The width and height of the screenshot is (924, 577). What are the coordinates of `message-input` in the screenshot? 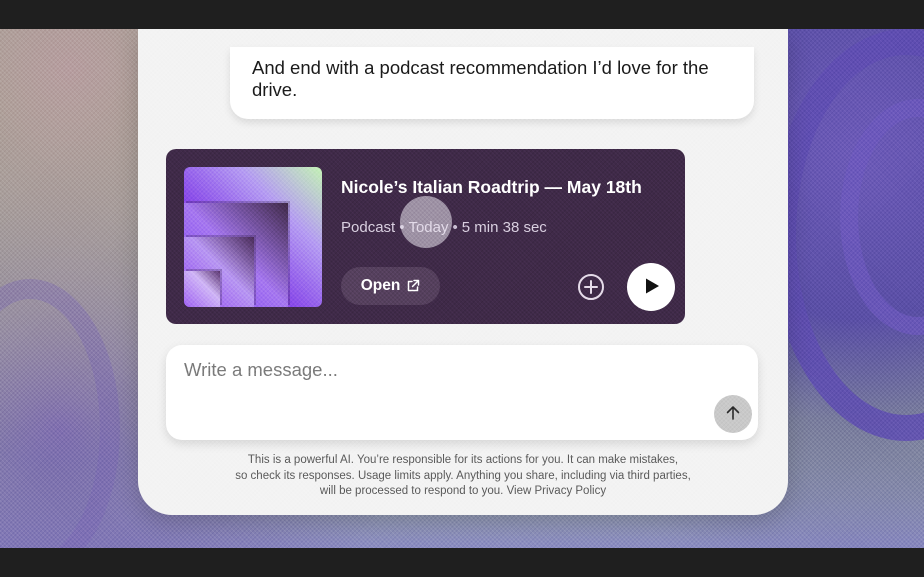 It's located at (444, 379).